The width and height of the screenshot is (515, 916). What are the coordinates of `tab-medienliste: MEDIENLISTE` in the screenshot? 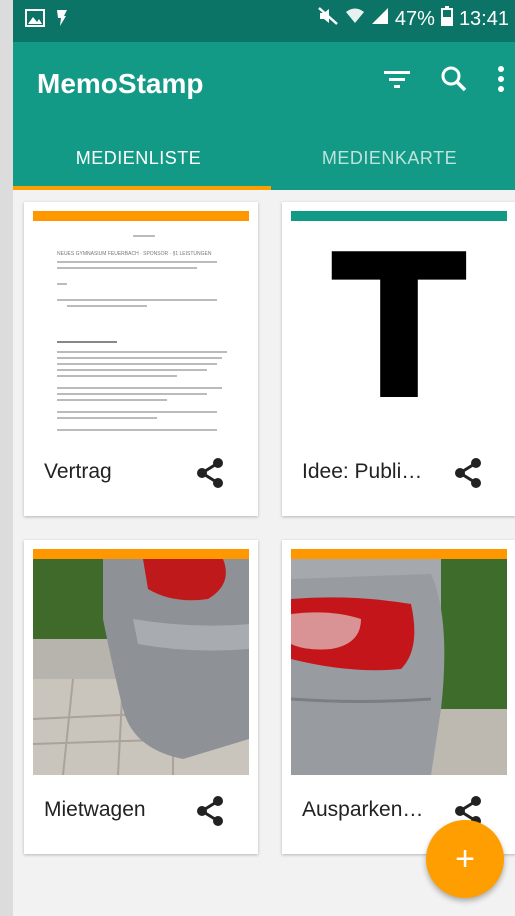 It's located at (138, 158).